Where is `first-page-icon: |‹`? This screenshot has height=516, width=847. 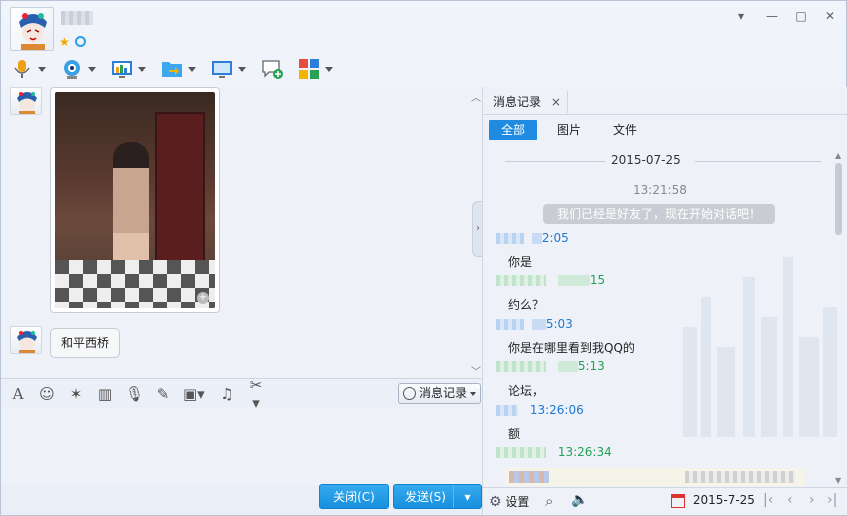 first-page-icon: |‹ is located at coordinates (768, 500).